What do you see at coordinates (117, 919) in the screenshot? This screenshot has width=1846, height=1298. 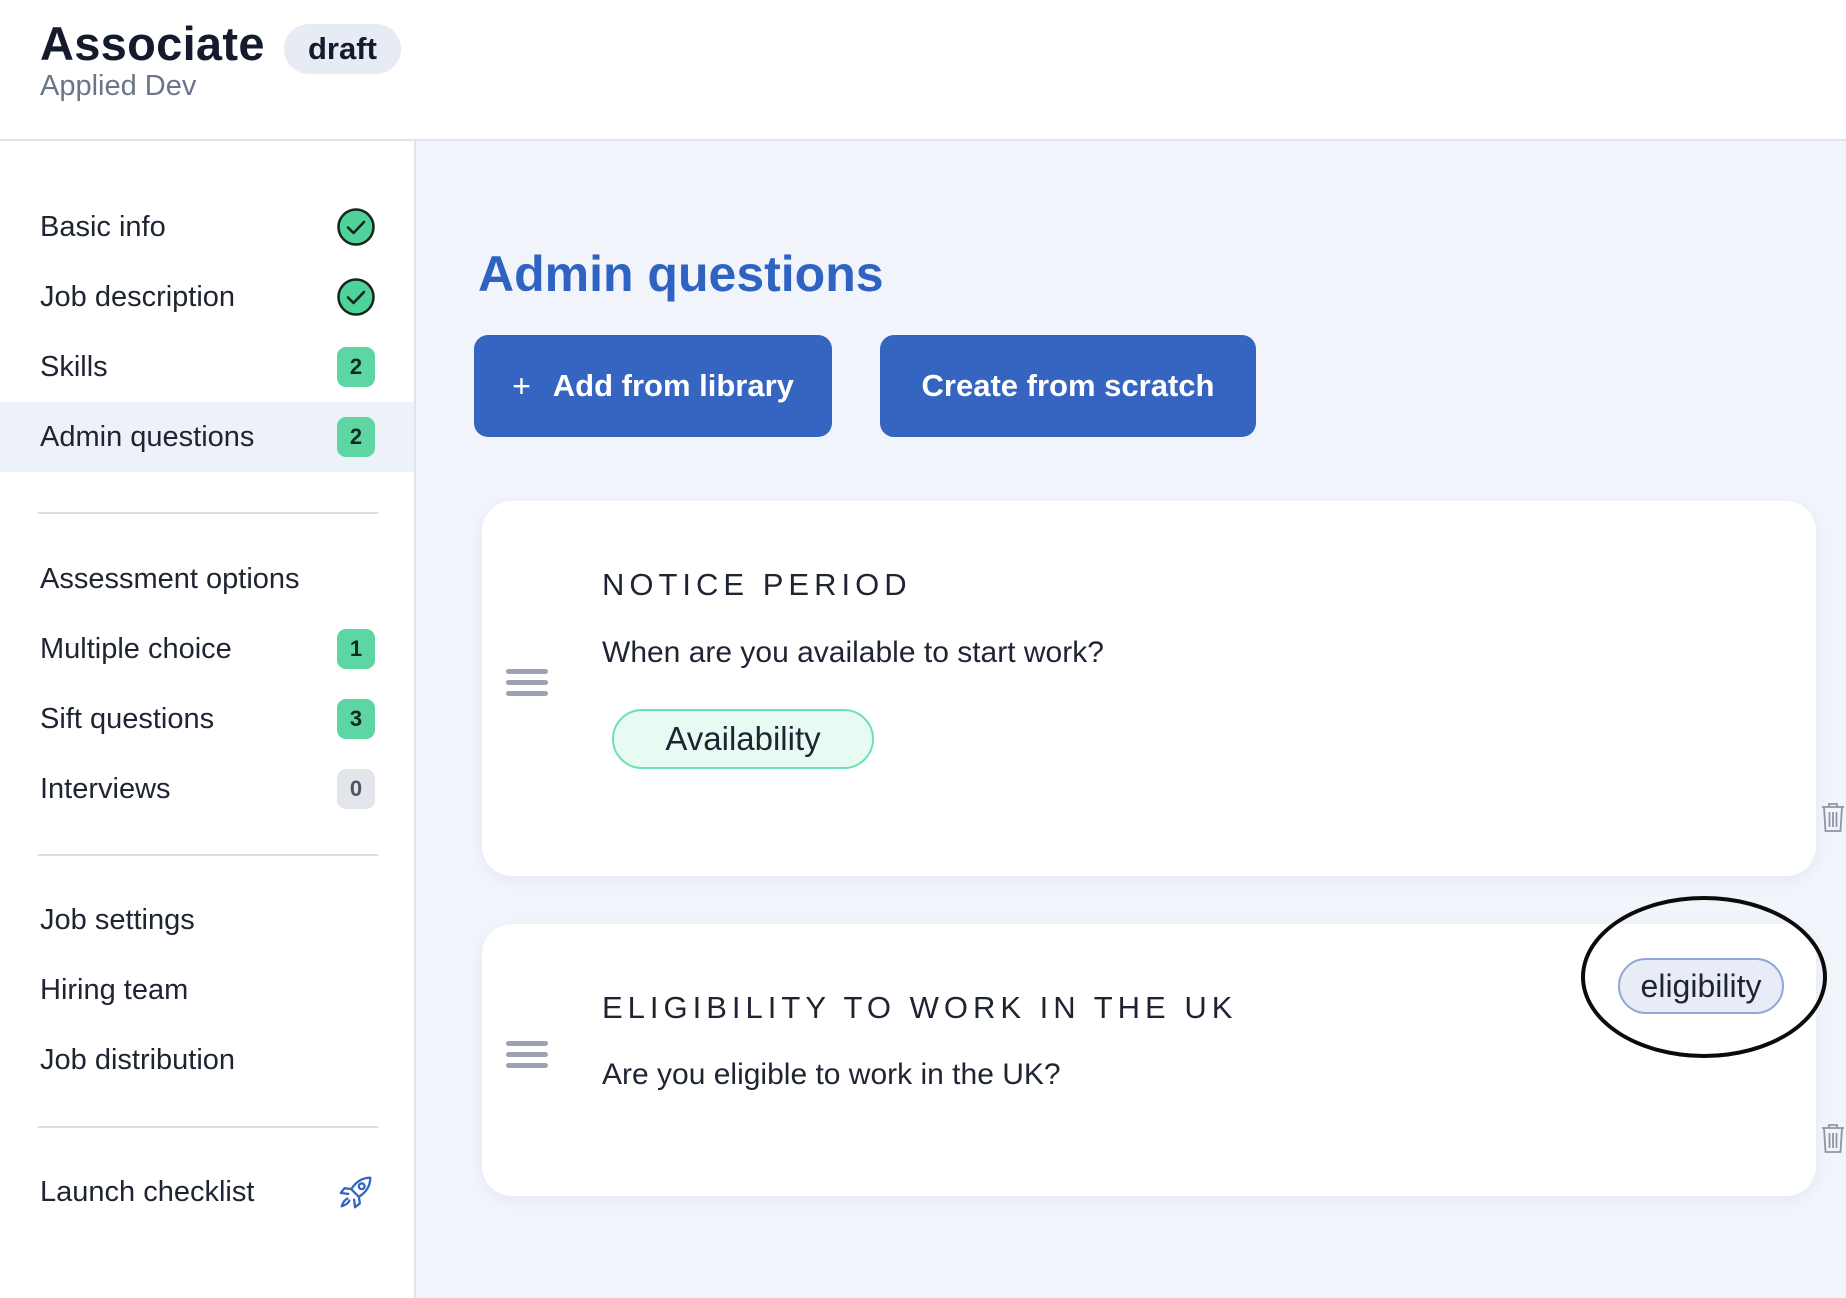 I see `sidebar-item-label: Job settings` at bounding box center [117, 919].